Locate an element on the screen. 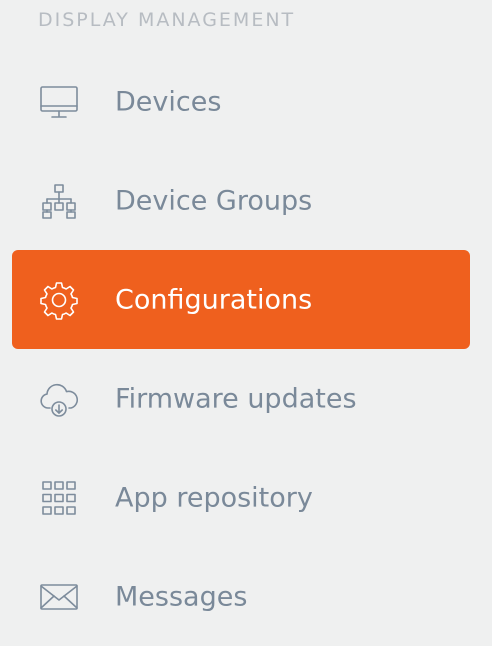 This screenshot has height=646, width=492. sidebar-item-configurations: Configurations is located at coordinates (241, 299).